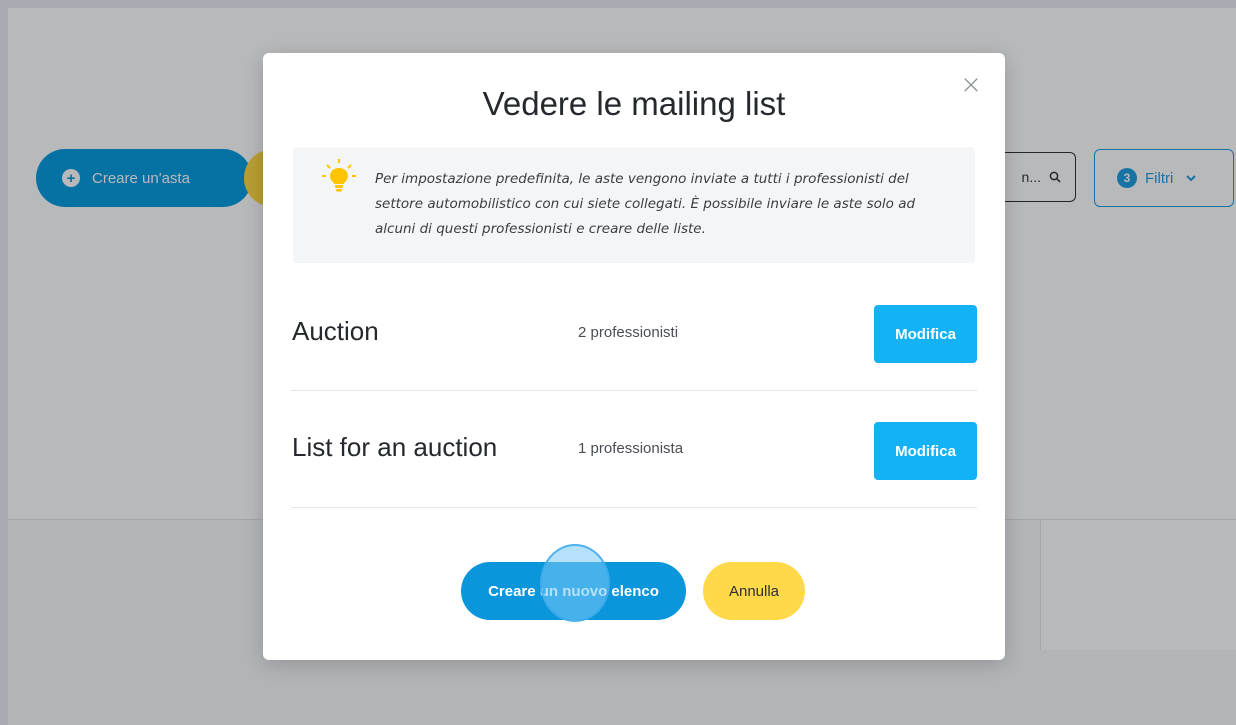 The image size is (1236, 725). I want to click on list-member-count: 2 professionisti, so click(628, 332).